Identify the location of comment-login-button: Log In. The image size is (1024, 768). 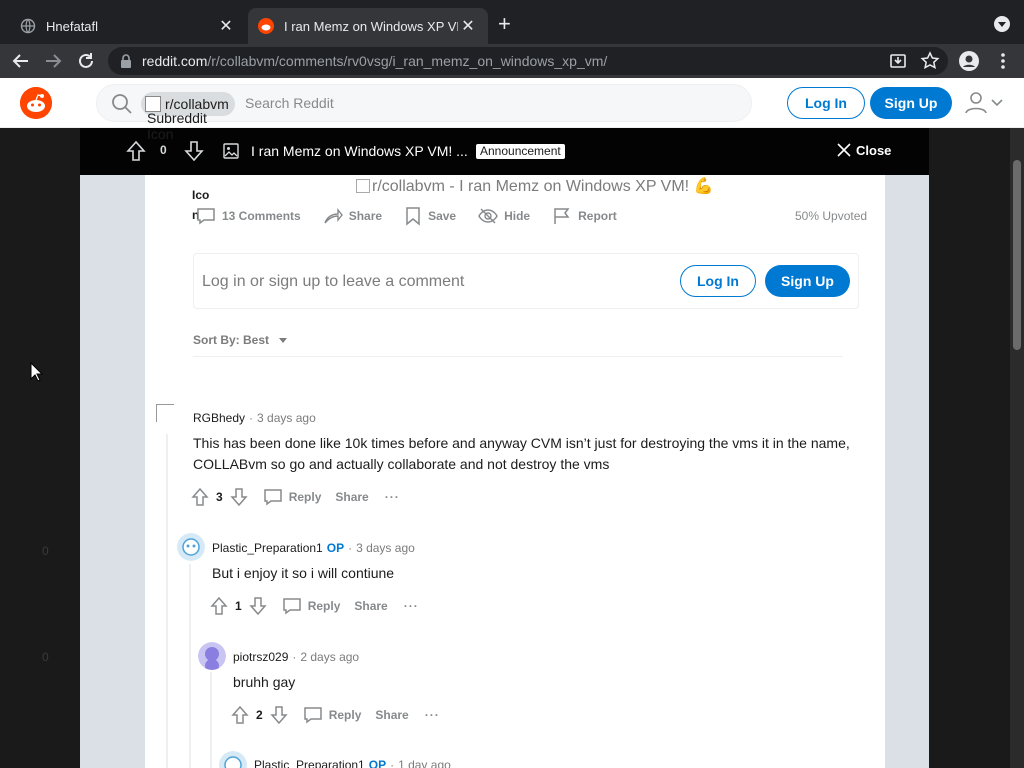
(718, 281).